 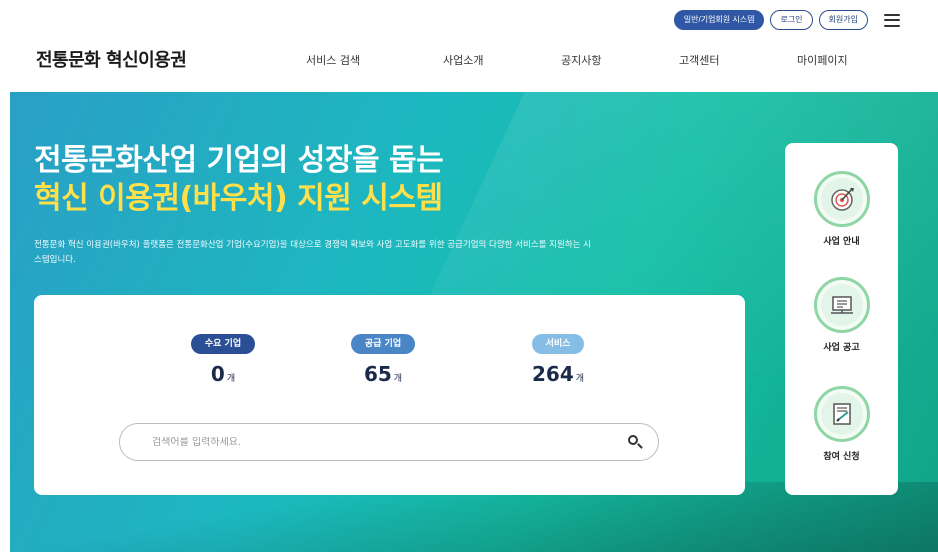 What do you see at coordinates (383, 358) in the screenshot?
I see `stat-supply-companies: 공급 기업 65 개` at bounding box center [383, 358].